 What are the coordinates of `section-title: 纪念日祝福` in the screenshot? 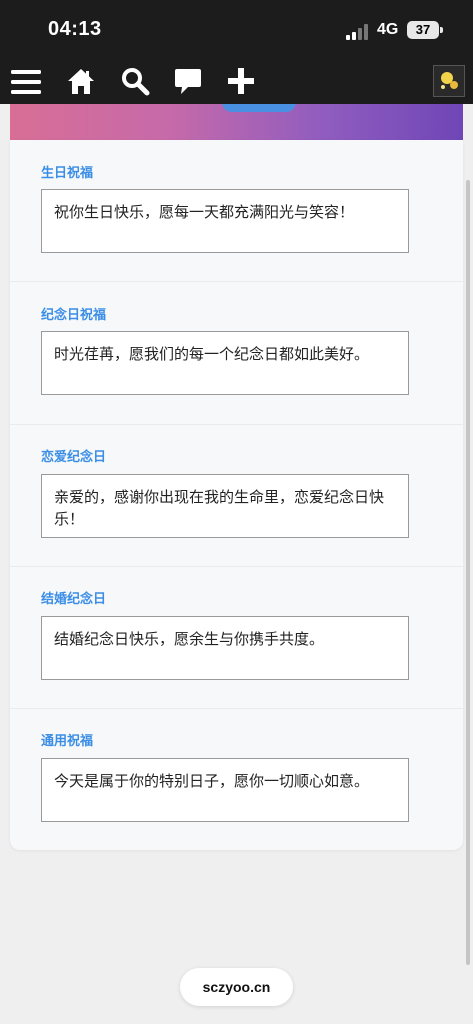 It's located at (74, 315).